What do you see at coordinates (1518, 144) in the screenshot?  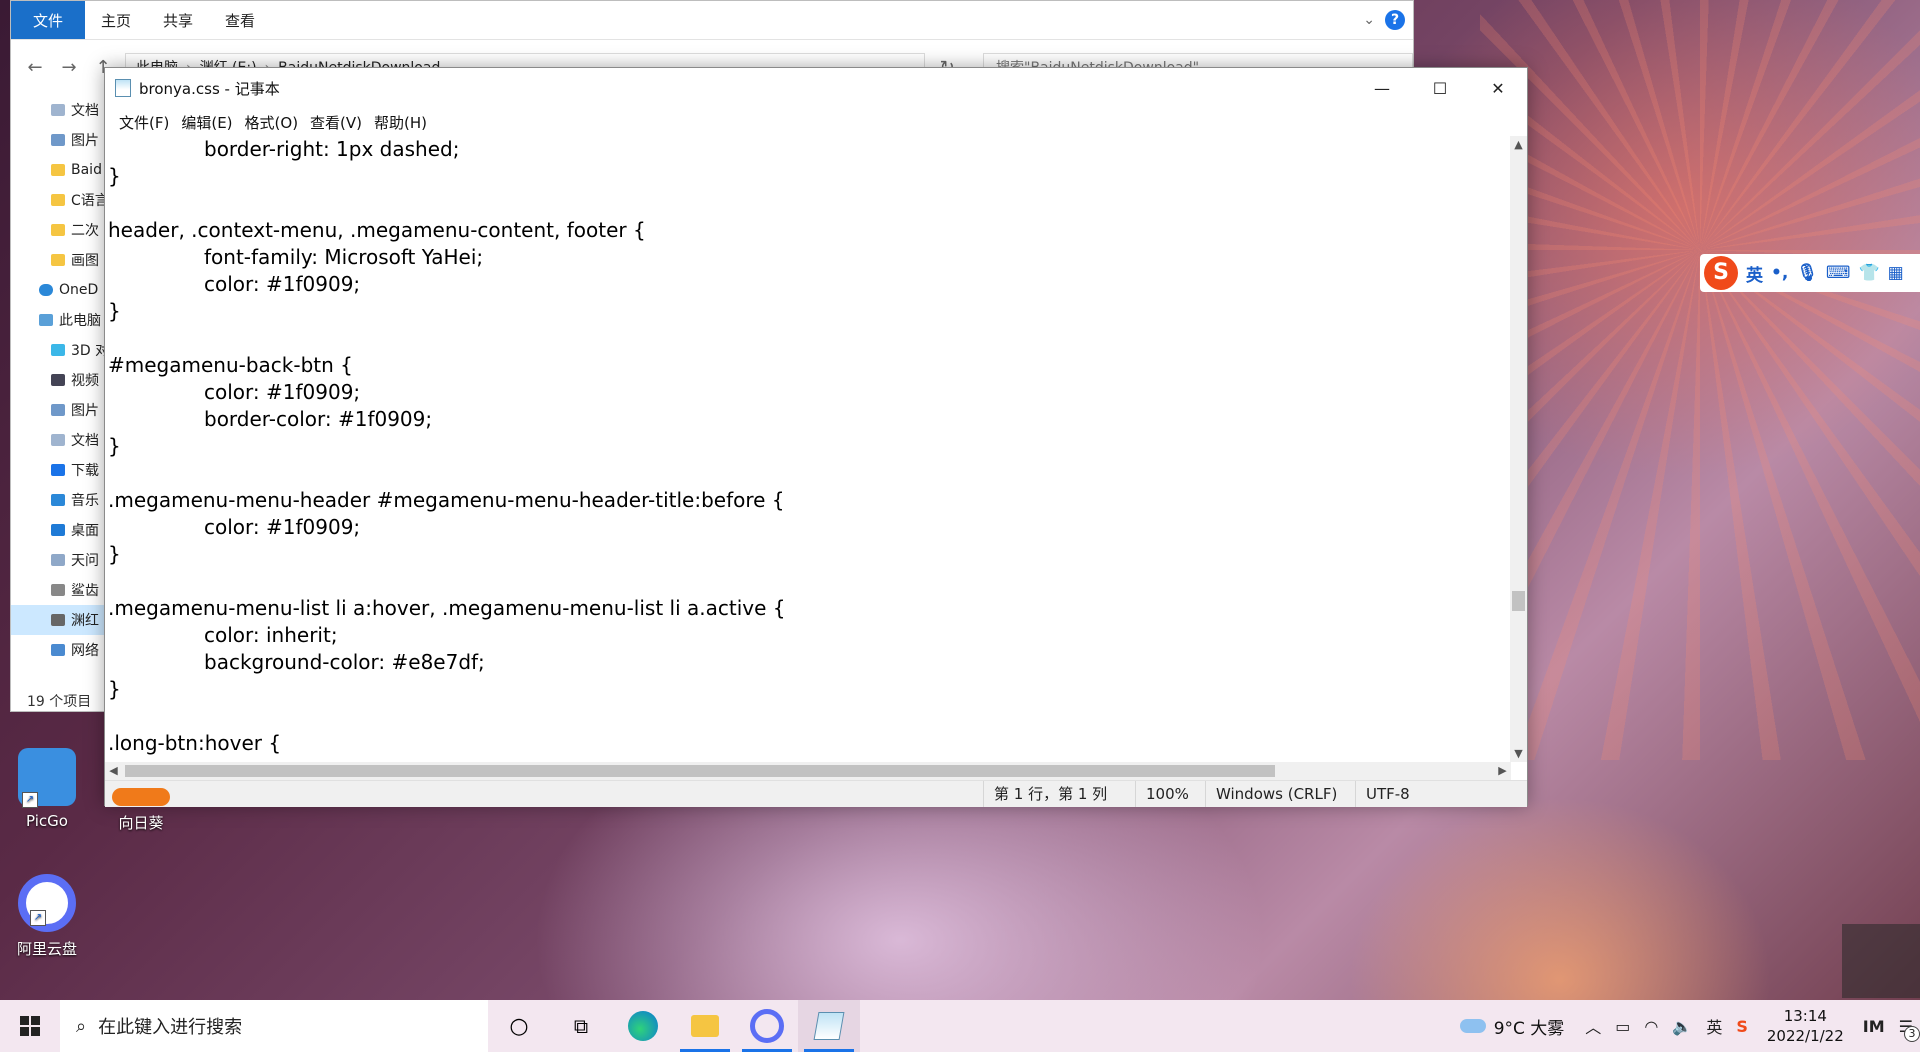 I see `scroll-up-icon: ▲` at bounding box center [1518, 144].